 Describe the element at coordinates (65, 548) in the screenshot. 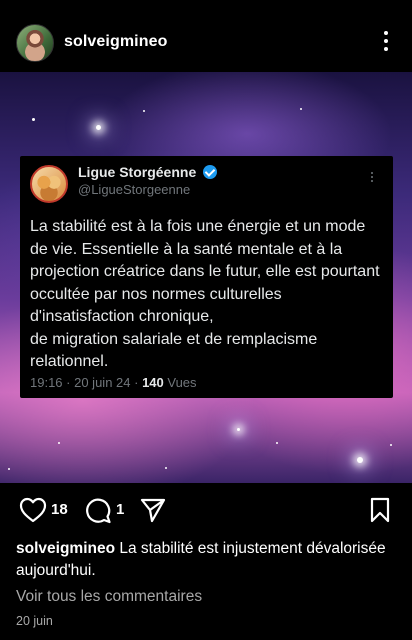

I see `caption-username: solveigmineo` at that location.